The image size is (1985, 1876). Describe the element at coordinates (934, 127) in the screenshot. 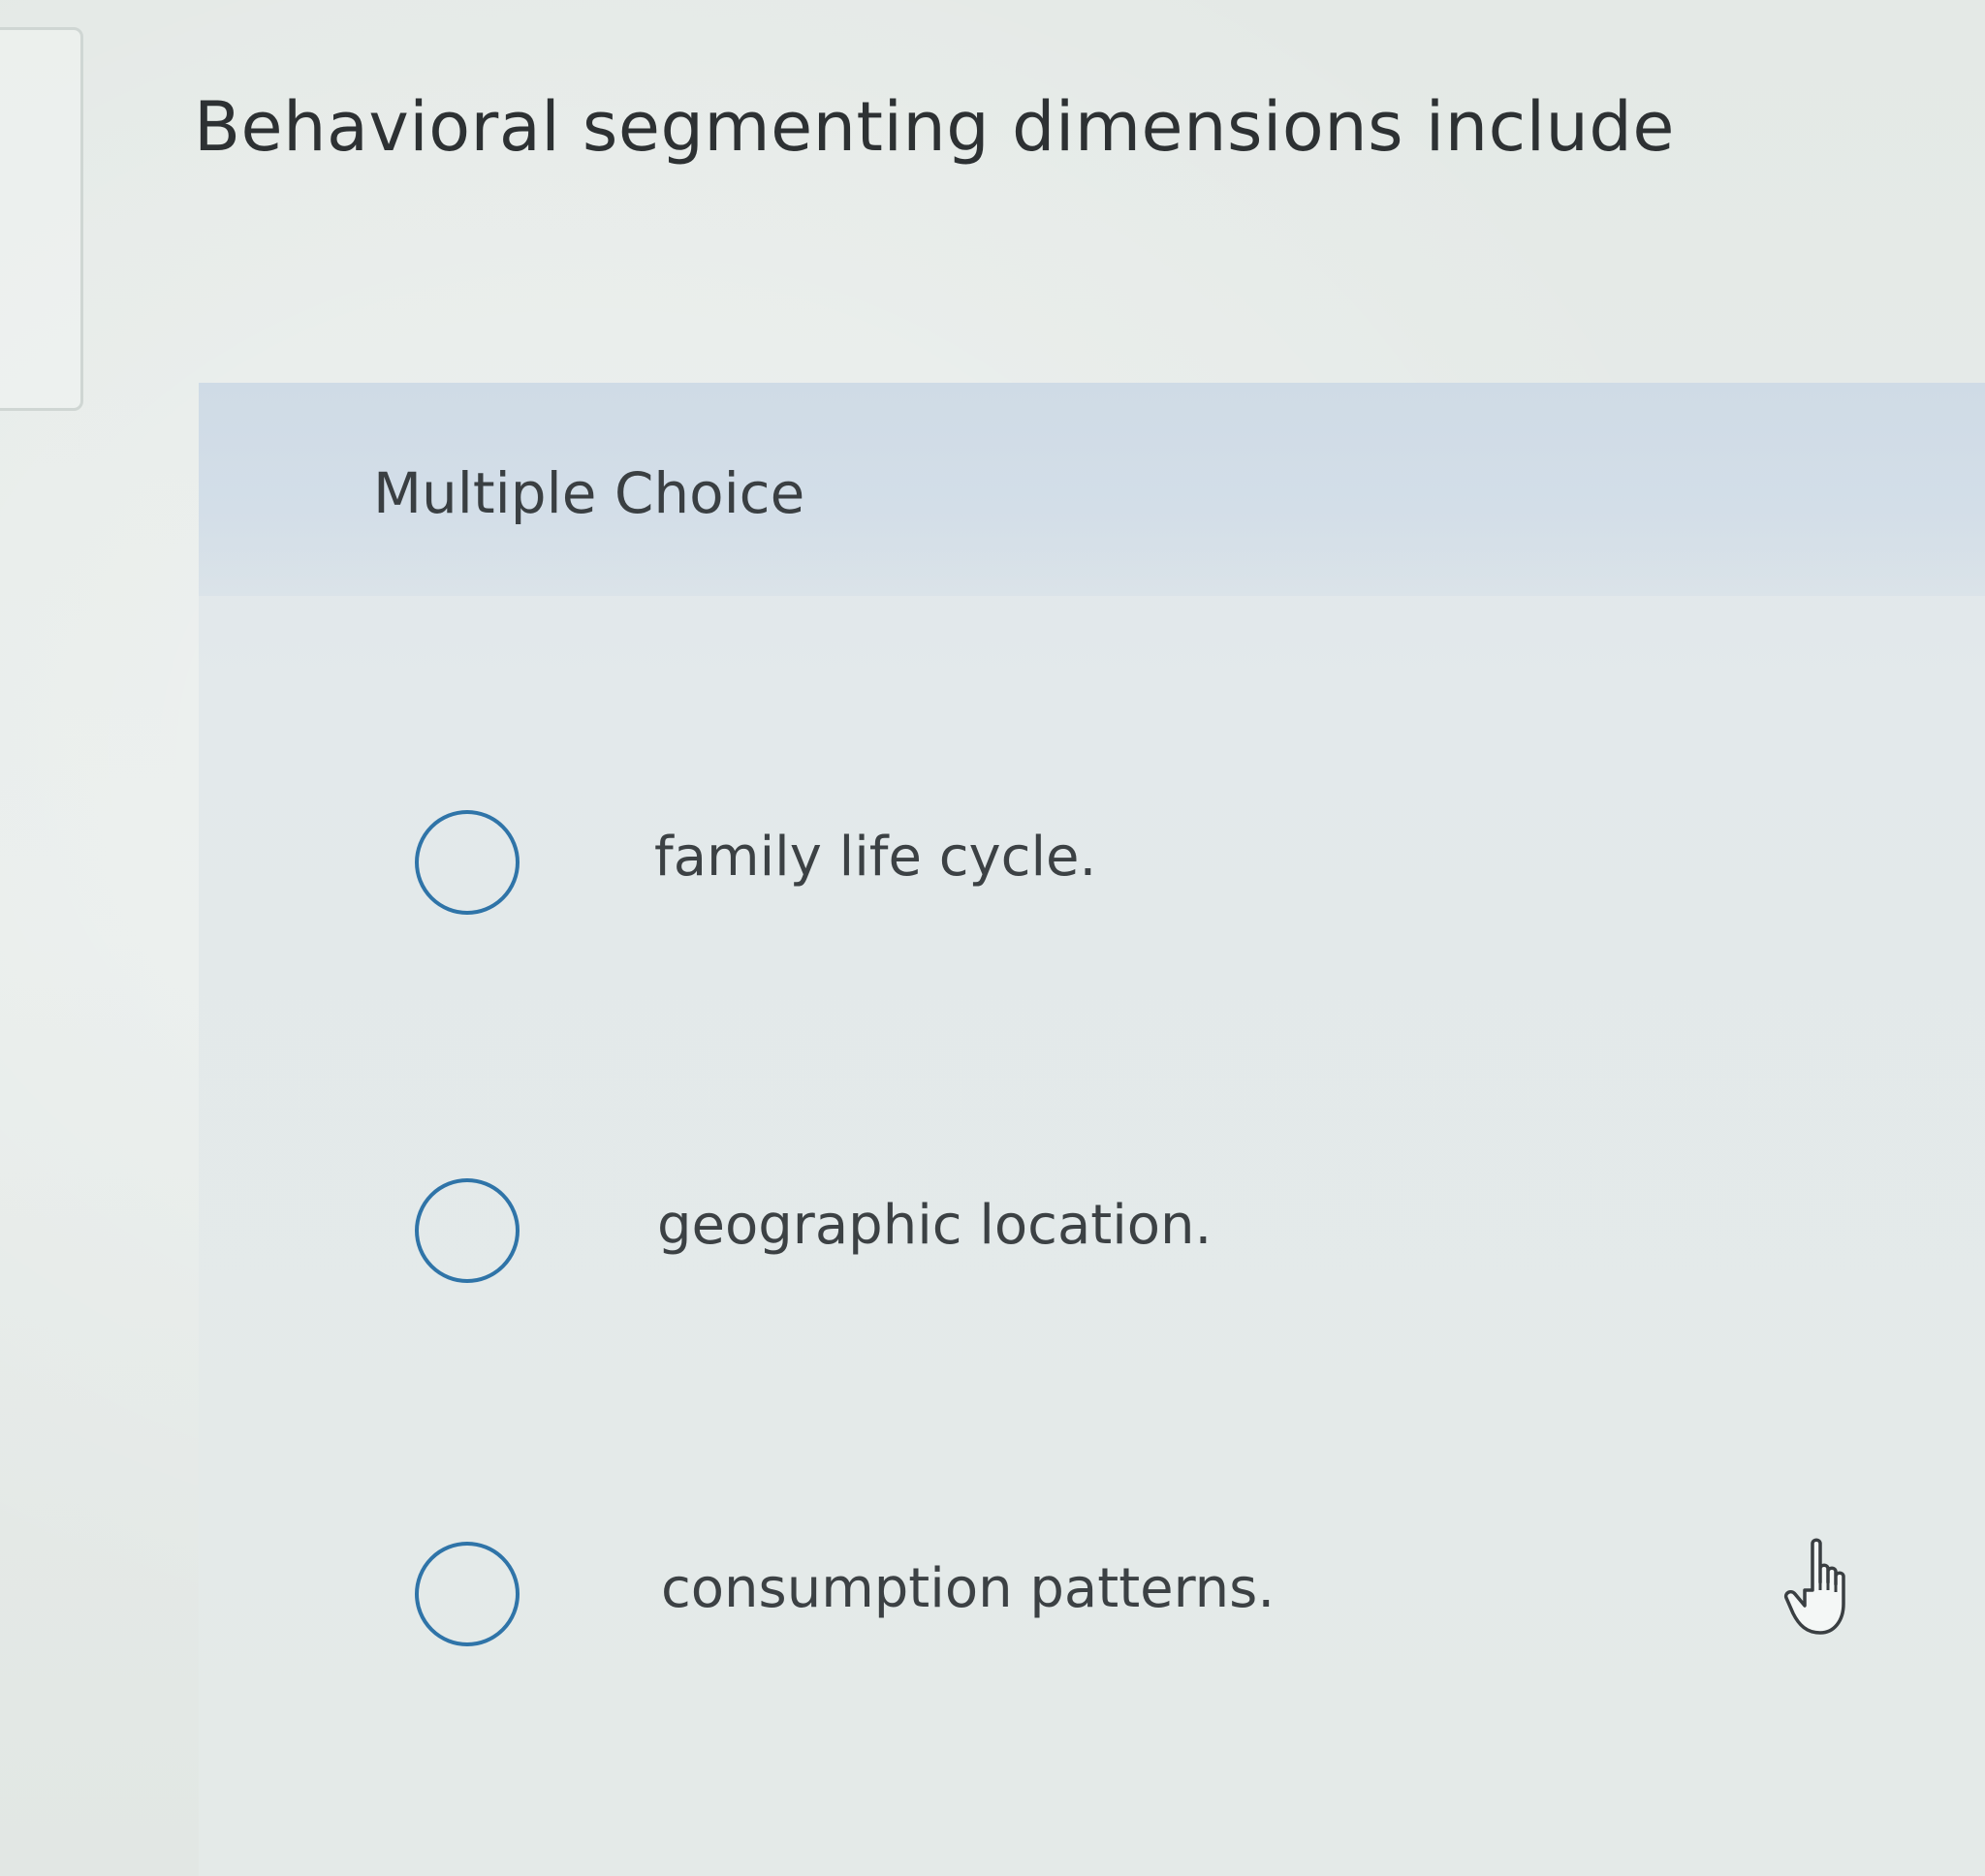

I see `question-prompt: Behavioral segmenting dimensions include` at that location.